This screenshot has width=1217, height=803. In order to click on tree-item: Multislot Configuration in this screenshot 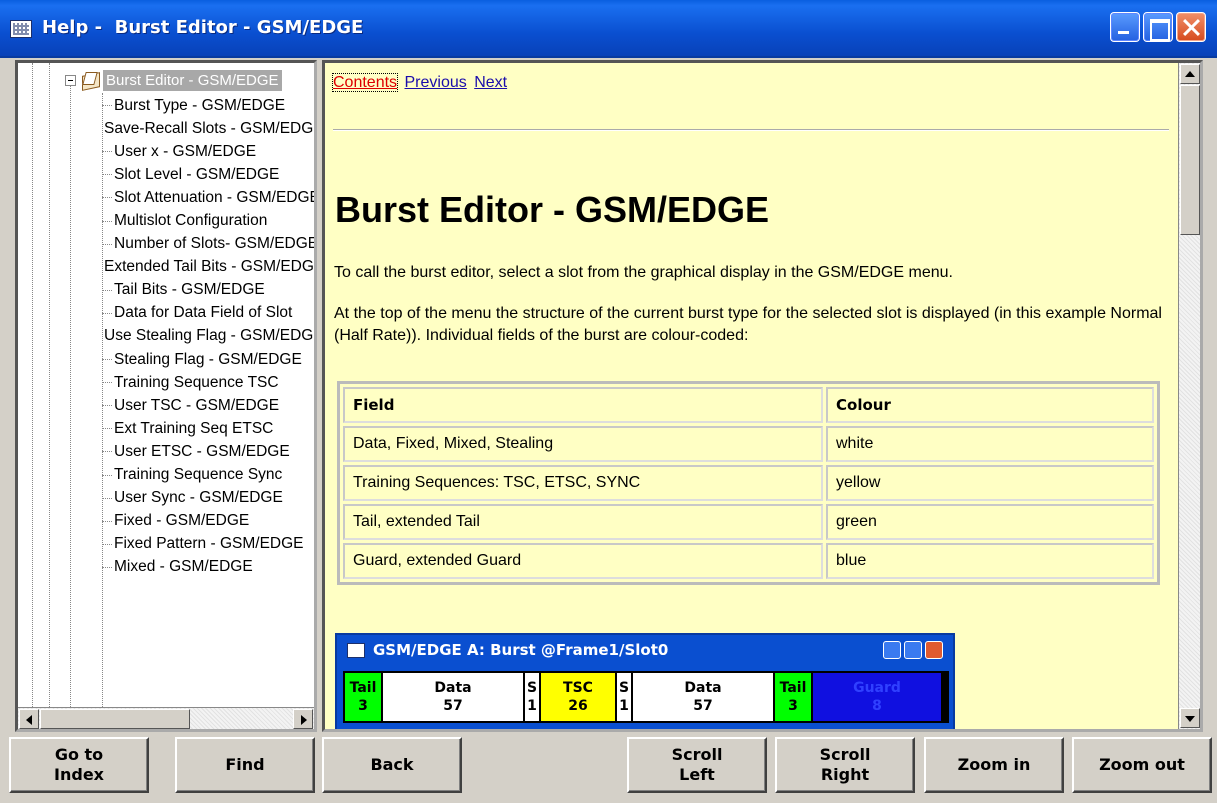, I will do `click(208, 220)`.